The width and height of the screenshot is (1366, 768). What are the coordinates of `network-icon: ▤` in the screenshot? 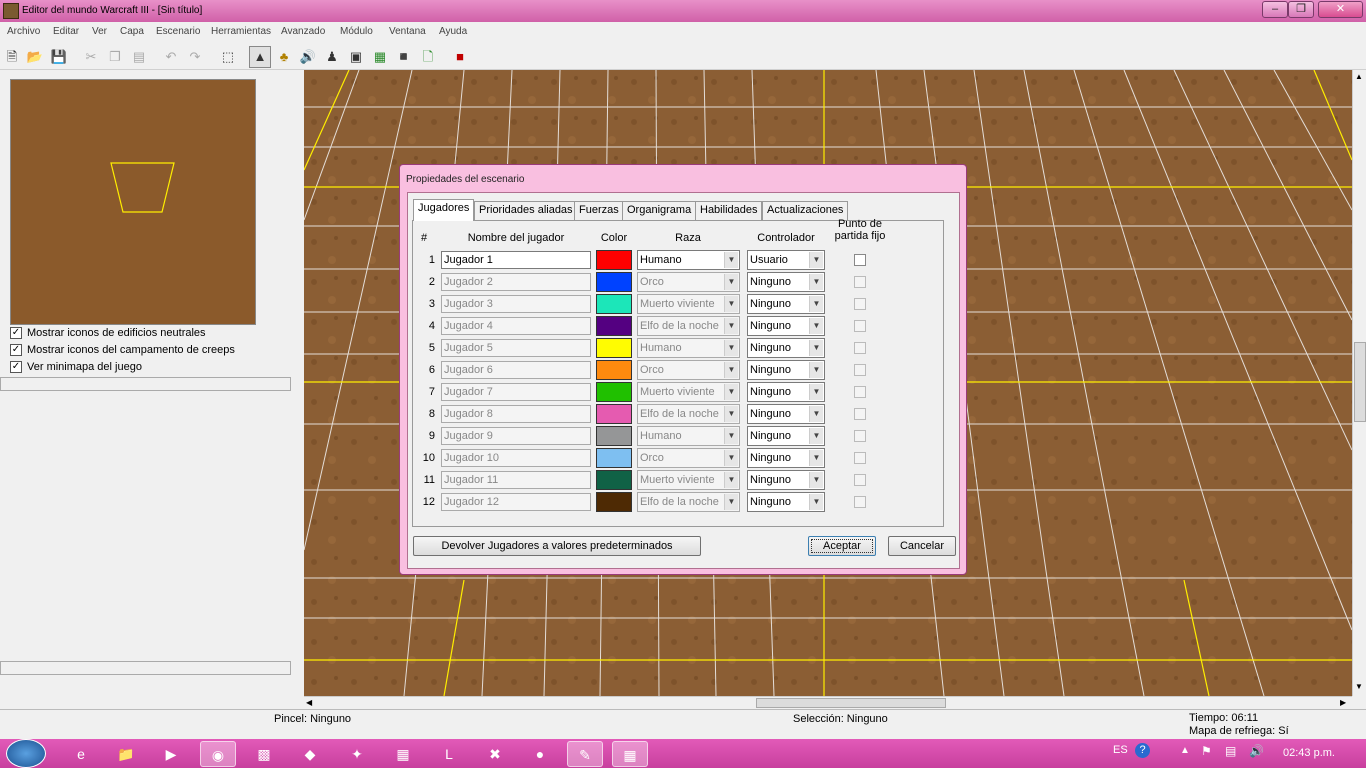 It's located at (1230, 751).